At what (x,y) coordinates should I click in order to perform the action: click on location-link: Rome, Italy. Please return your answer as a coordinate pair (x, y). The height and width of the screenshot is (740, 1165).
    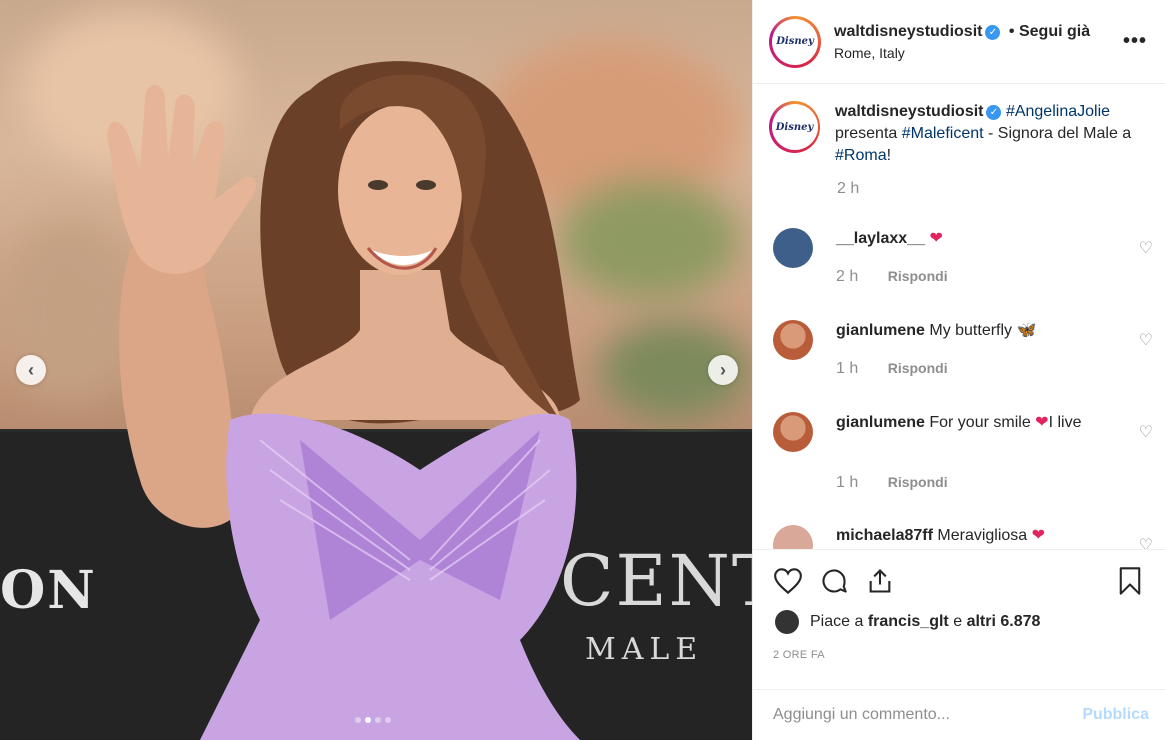
    Looking at the image, I should click on (962, 53).